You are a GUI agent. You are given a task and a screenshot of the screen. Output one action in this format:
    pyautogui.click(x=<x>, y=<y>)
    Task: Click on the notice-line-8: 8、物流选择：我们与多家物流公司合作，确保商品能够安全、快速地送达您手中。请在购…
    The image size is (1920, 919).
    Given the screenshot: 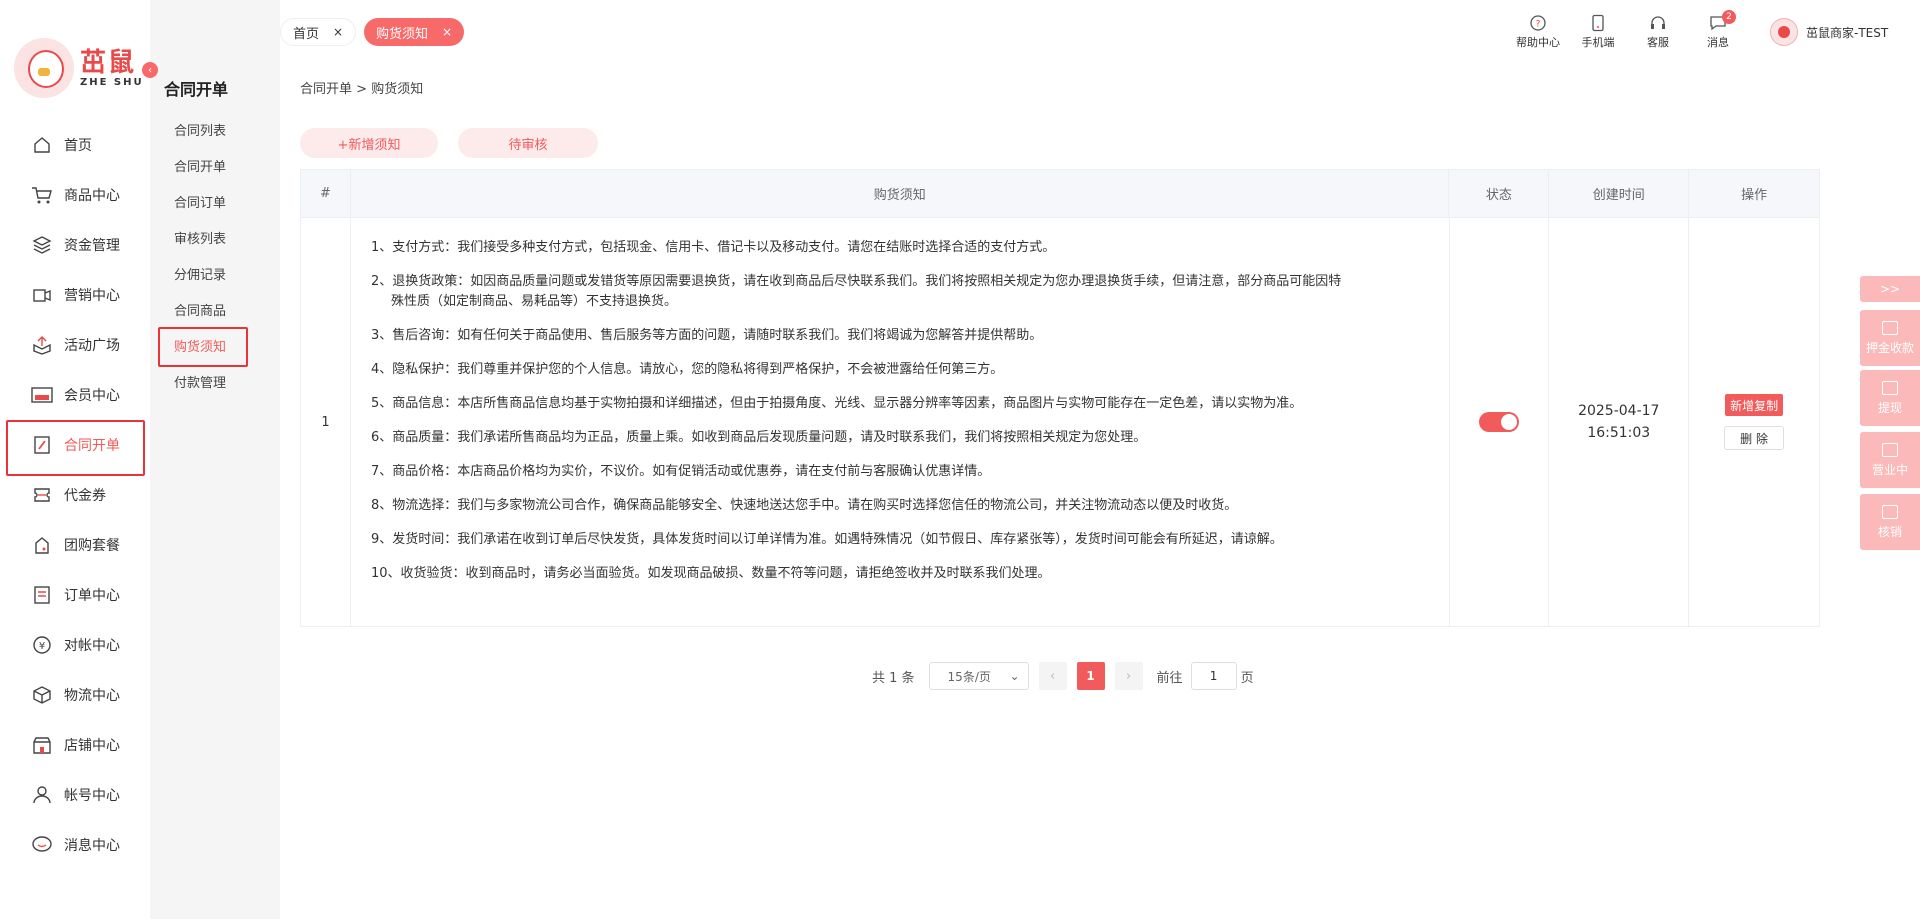 What is the action you would take?
    pyautogui.click(x=804, y=505)
    